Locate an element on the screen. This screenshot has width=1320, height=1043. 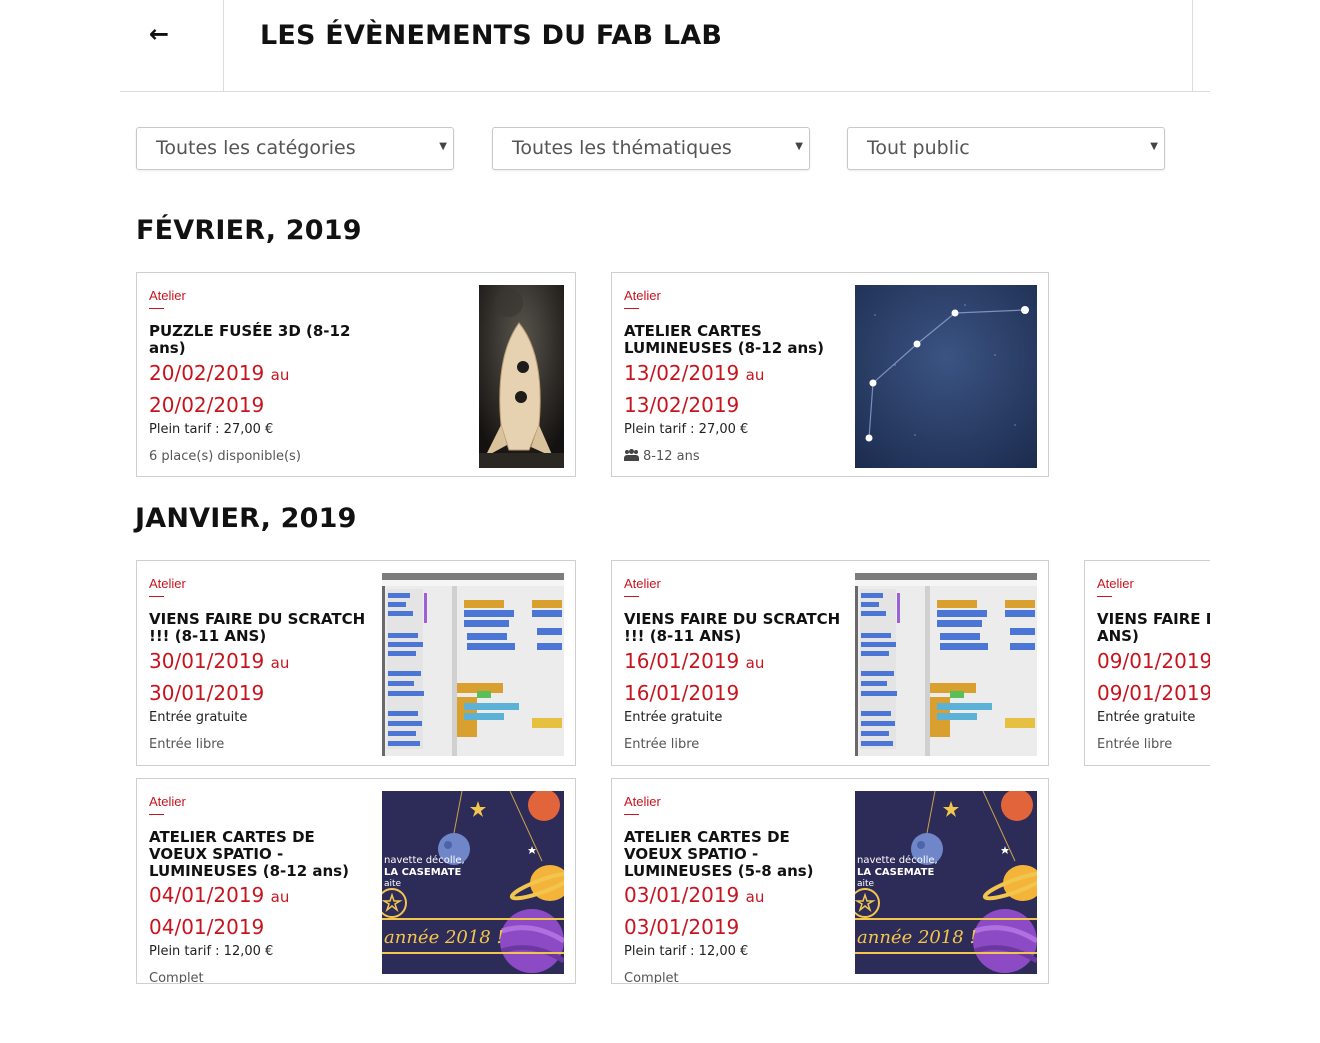
audience-filter-select: Tout public ▼ is located at coordinates (1006, 148).